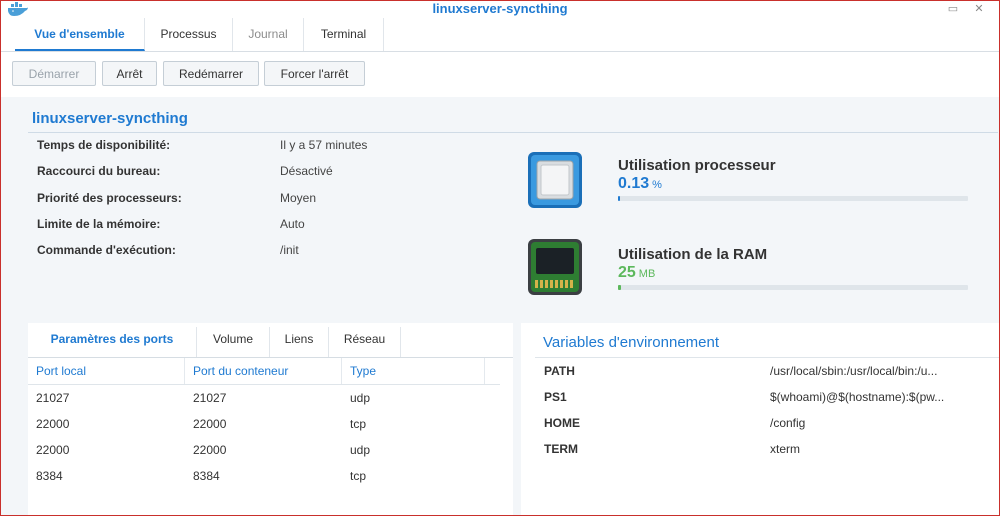  Describe the element at coordinates (129, 73) in the screenshot. I see `stop-button: Arrêt` at that location.